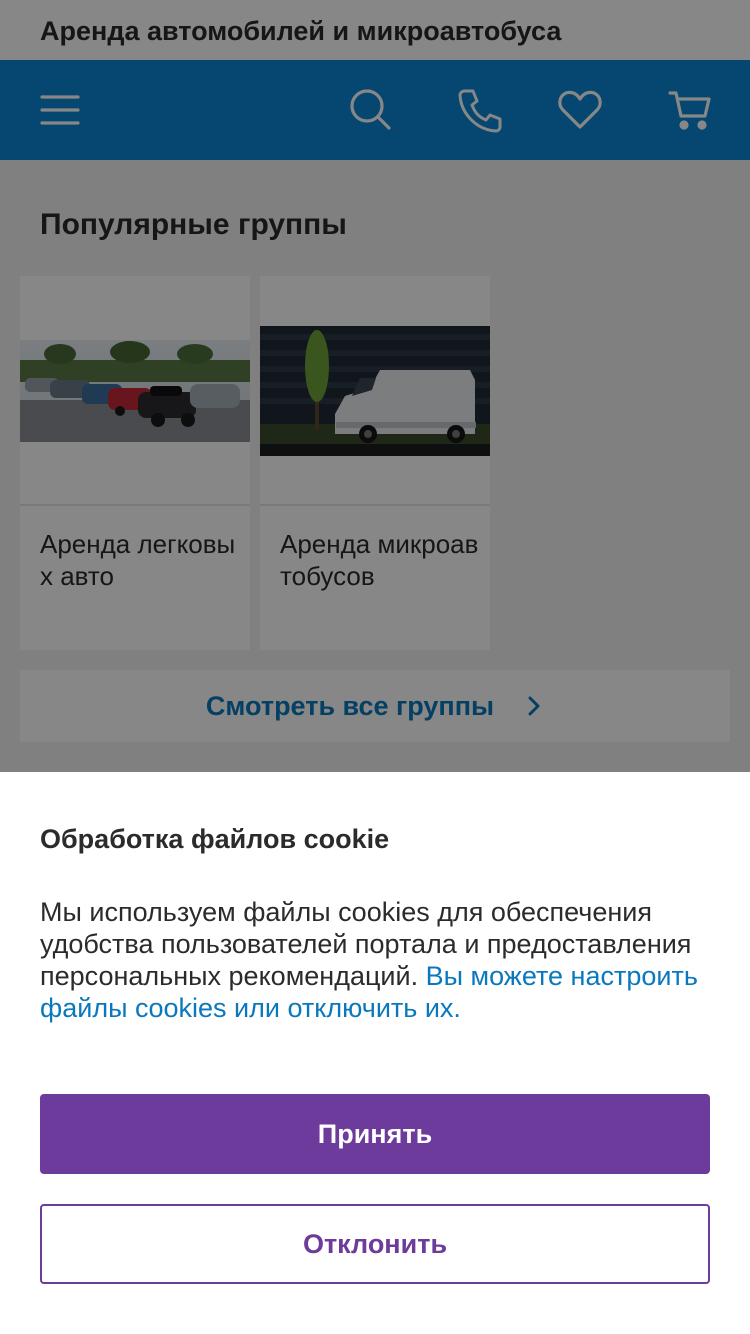  What do you see at coordinates (375, 1244) in the screenshot?
I see `decline-button: Отклонить` at bounding box center [375, 1244].